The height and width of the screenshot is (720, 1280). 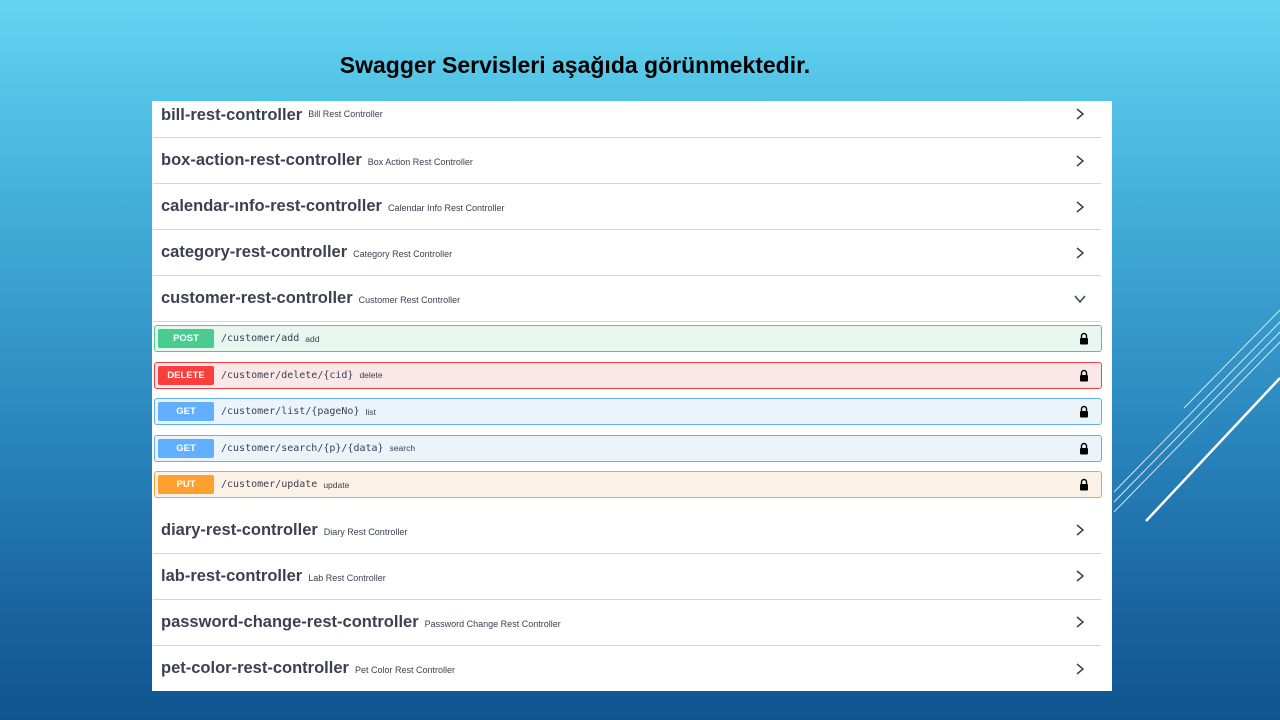 What do you see at coordinates (271, 206) in the screenshot?
I see `tag-name: calendar-ınfo-rest-controller` at bounding box center [271, 206].